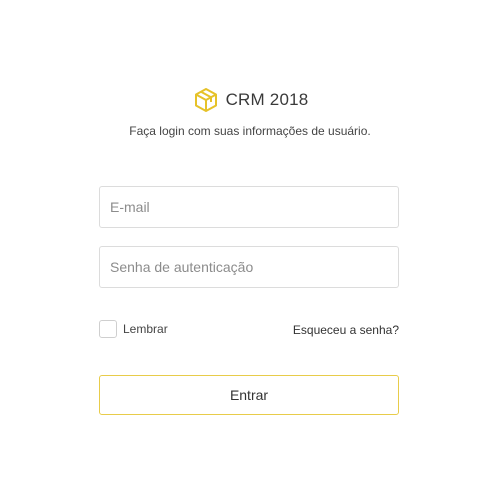 This screenshot has width=500, height=500. I want to click on remember-label: Lembrar, so click(145, 329).